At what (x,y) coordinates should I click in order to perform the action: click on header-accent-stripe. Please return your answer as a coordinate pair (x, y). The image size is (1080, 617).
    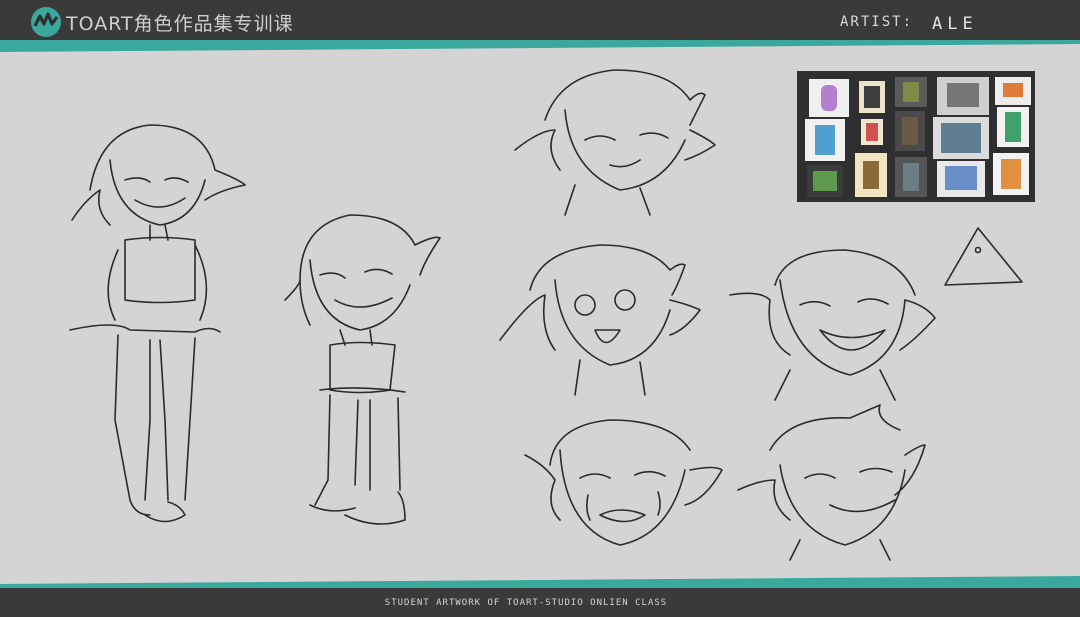
    Looking at the image, I should click on (540, 46).